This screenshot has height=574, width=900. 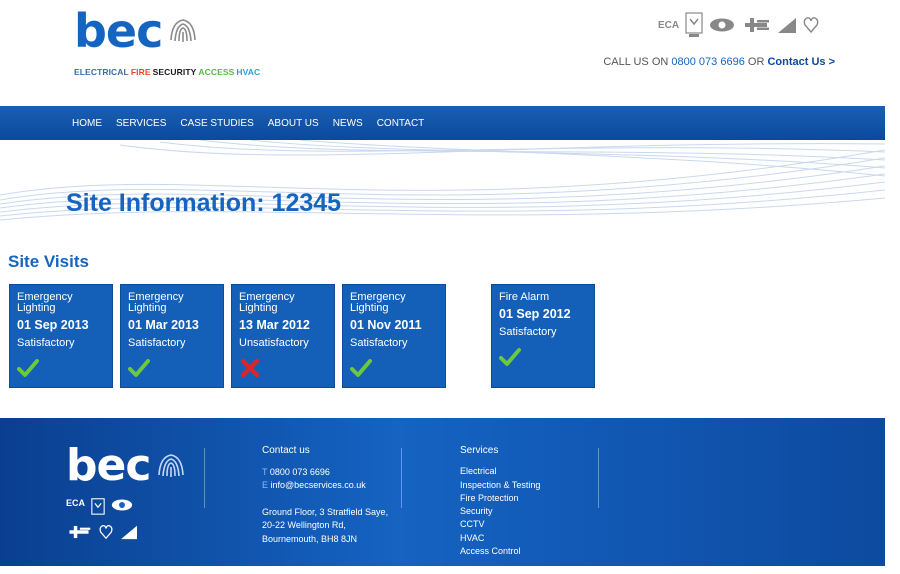 I want to click on accreditation-logos: ECA, so click(x=738, y=25).